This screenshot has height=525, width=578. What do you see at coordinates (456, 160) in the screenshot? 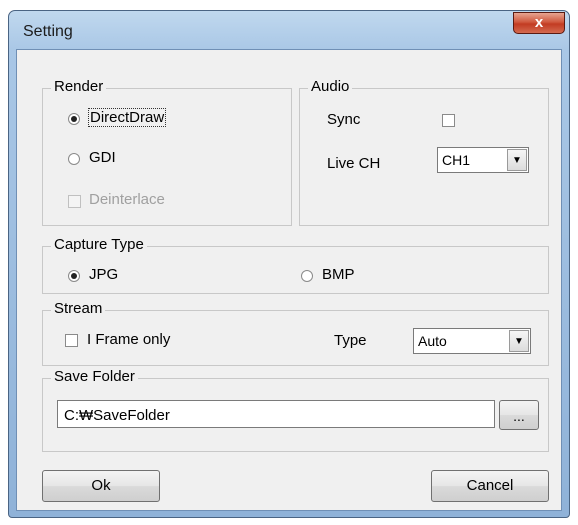
I see `live-ch-value: CH1` at bounding box center [456, 160].